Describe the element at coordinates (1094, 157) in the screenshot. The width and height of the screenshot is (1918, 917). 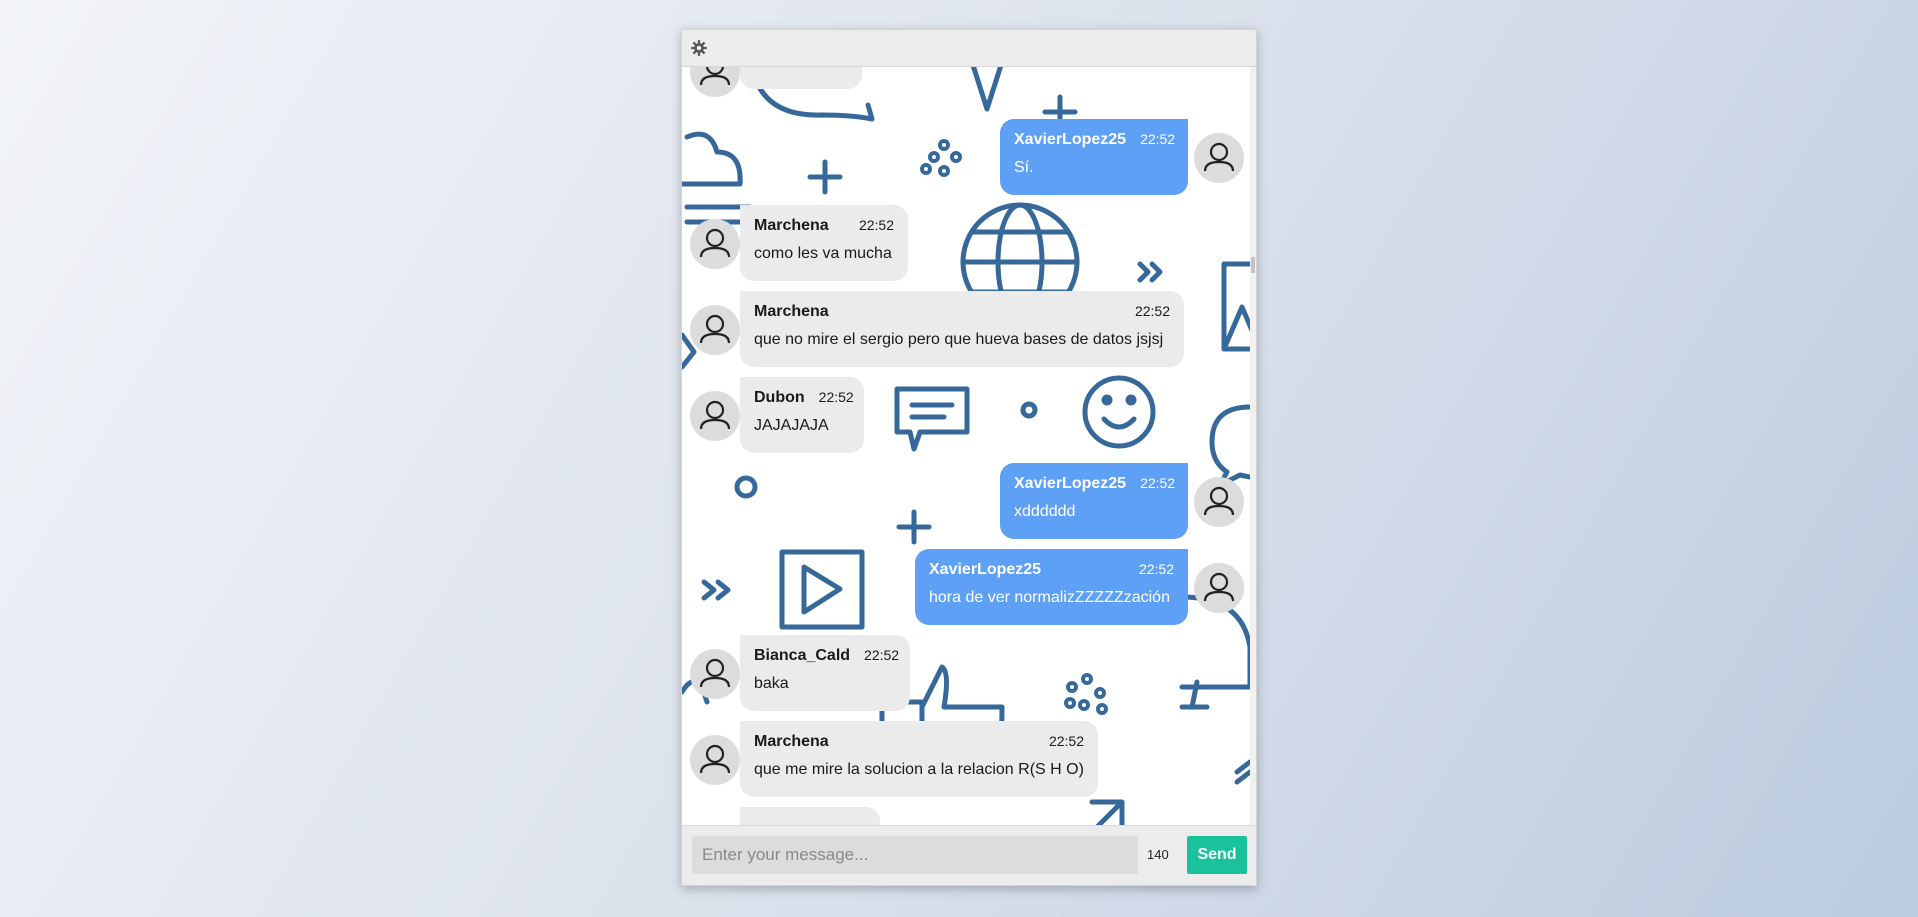
I see `message-bubble: XavierLopez25 22:52 Sí.` at that location.